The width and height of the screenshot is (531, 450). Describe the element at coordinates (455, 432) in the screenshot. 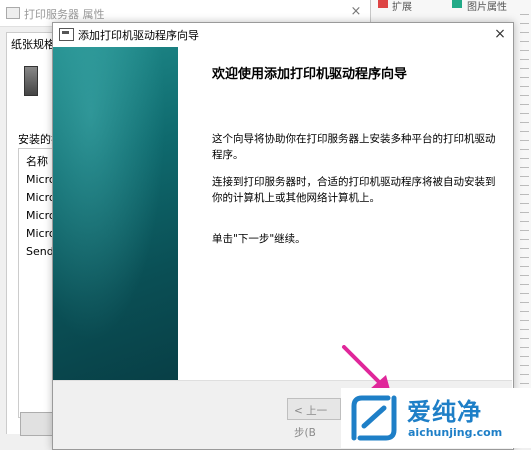

I see `watermark-url: aichunjing.com` at that location.